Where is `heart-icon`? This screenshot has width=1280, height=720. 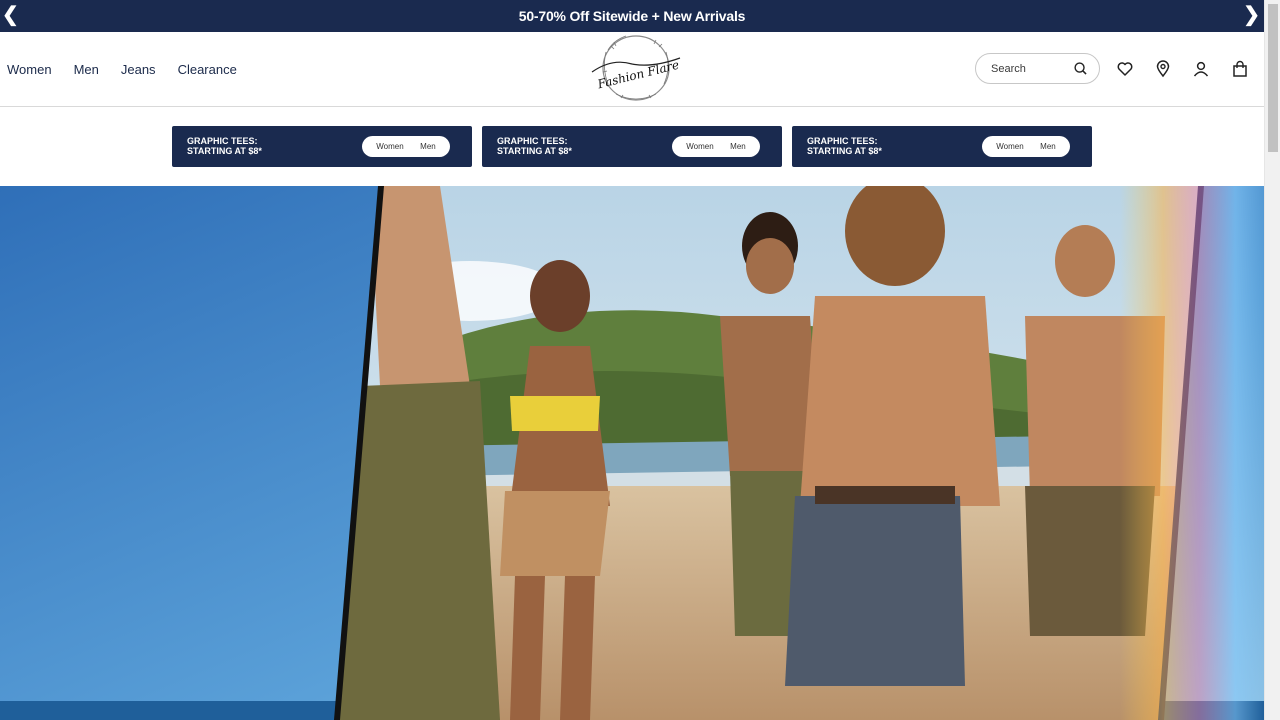
heart-icon is located at coordinates (1125, 69).